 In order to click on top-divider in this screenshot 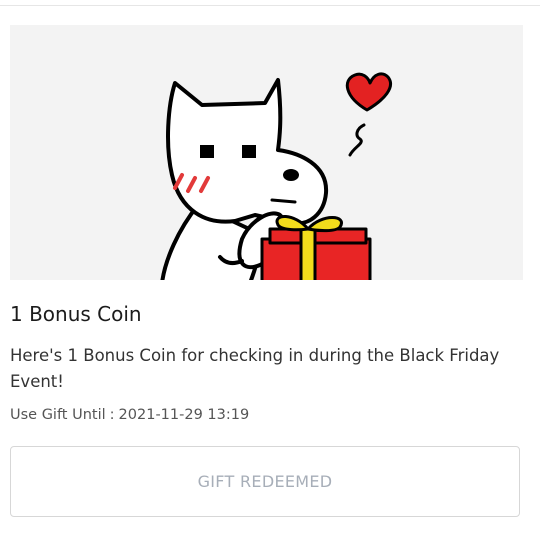, I will do `click(270, 5)`.